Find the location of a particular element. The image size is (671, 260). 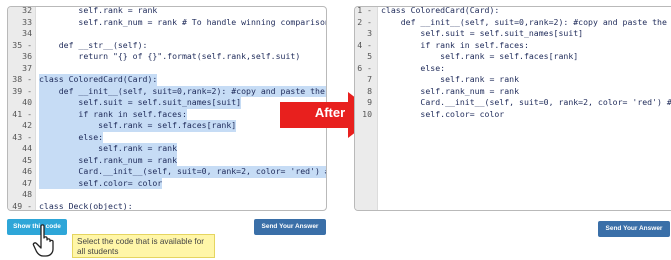

line-number: 46 is located at coordinates (27, 171).